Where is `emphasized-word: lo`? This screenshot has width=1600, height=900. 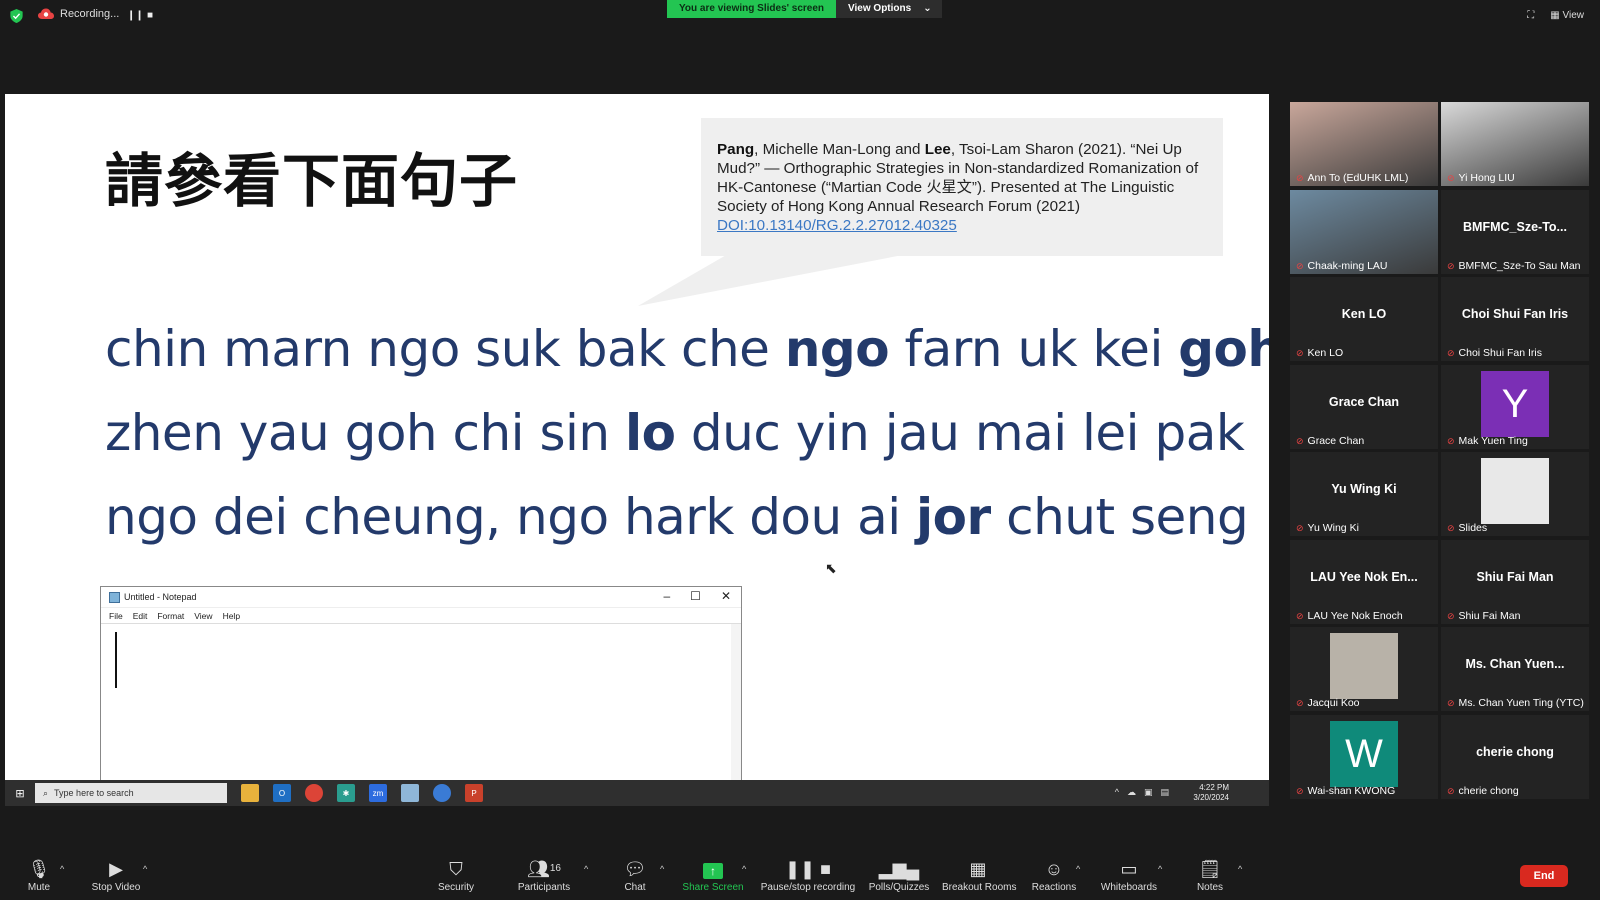 emphasized-word: lo is located at coordinates (650, 433).